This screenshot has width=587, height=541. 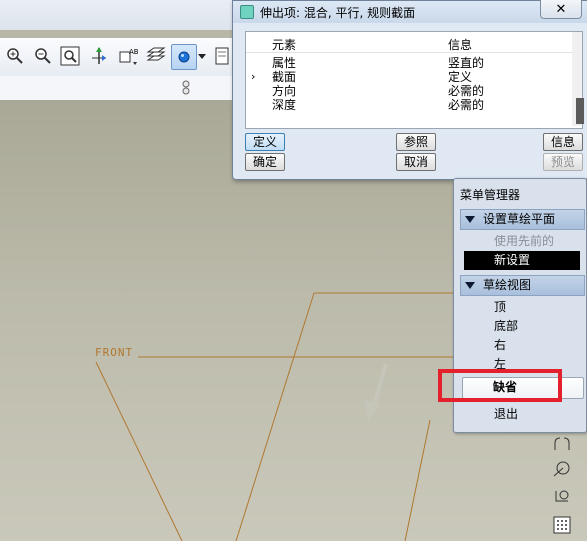 I want to click on menu-manager-title: 菜单管理器, so click(x=490, y=195).